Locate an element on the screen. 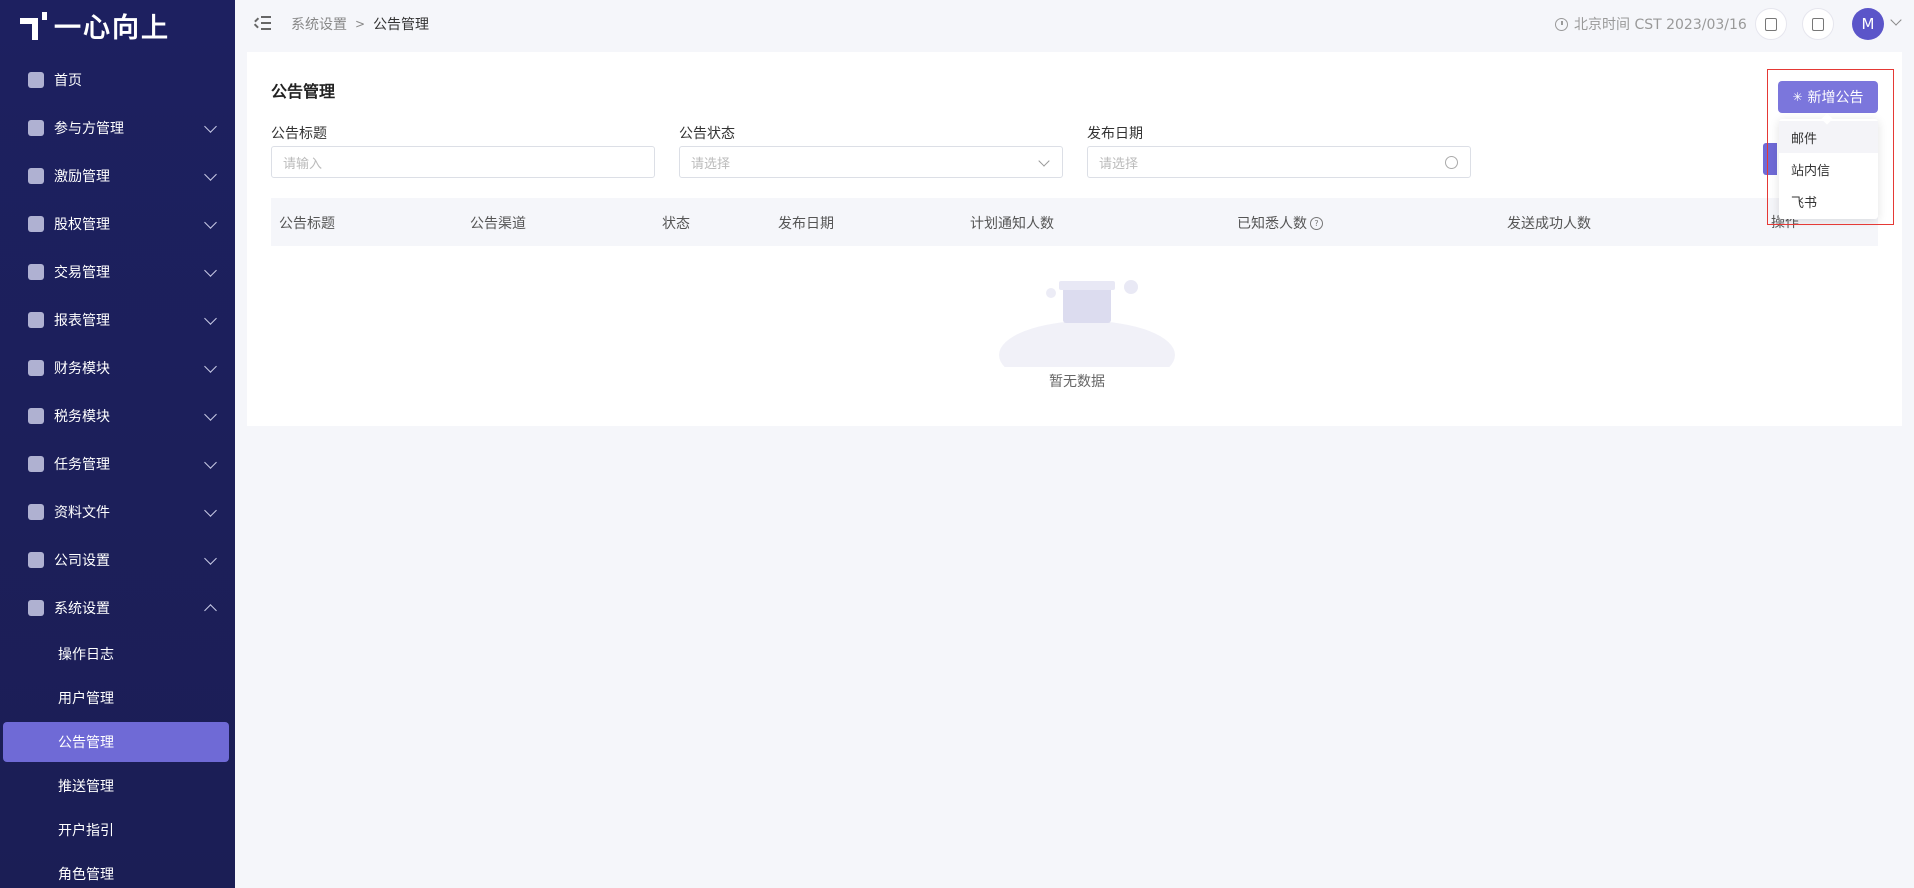 This screenshot has height=888, width=1914. collapse-menu-icon is located at coordinates (262, 23).